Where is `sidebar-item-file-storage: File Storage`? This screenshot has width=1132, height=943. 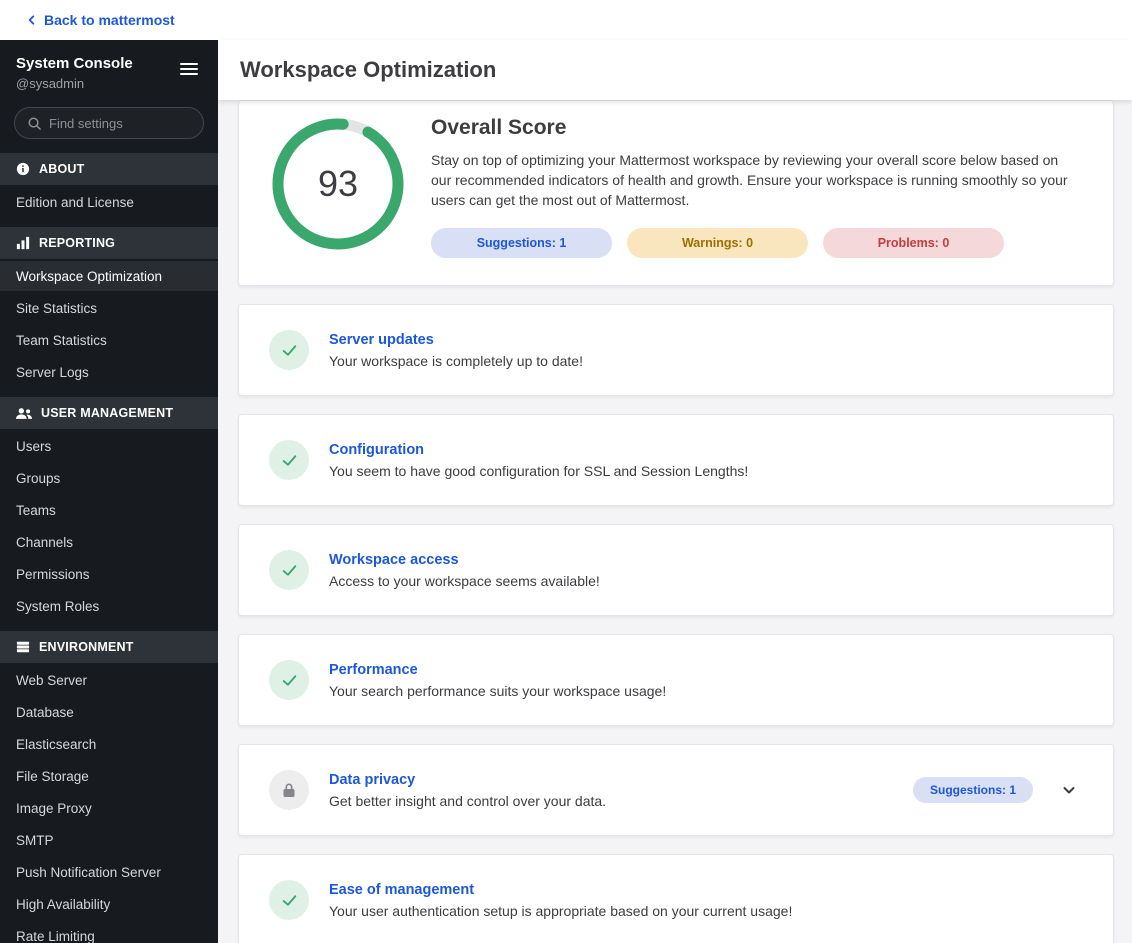 sidebar-item-file-storage: File Storage is located at coordinates (109, 776).